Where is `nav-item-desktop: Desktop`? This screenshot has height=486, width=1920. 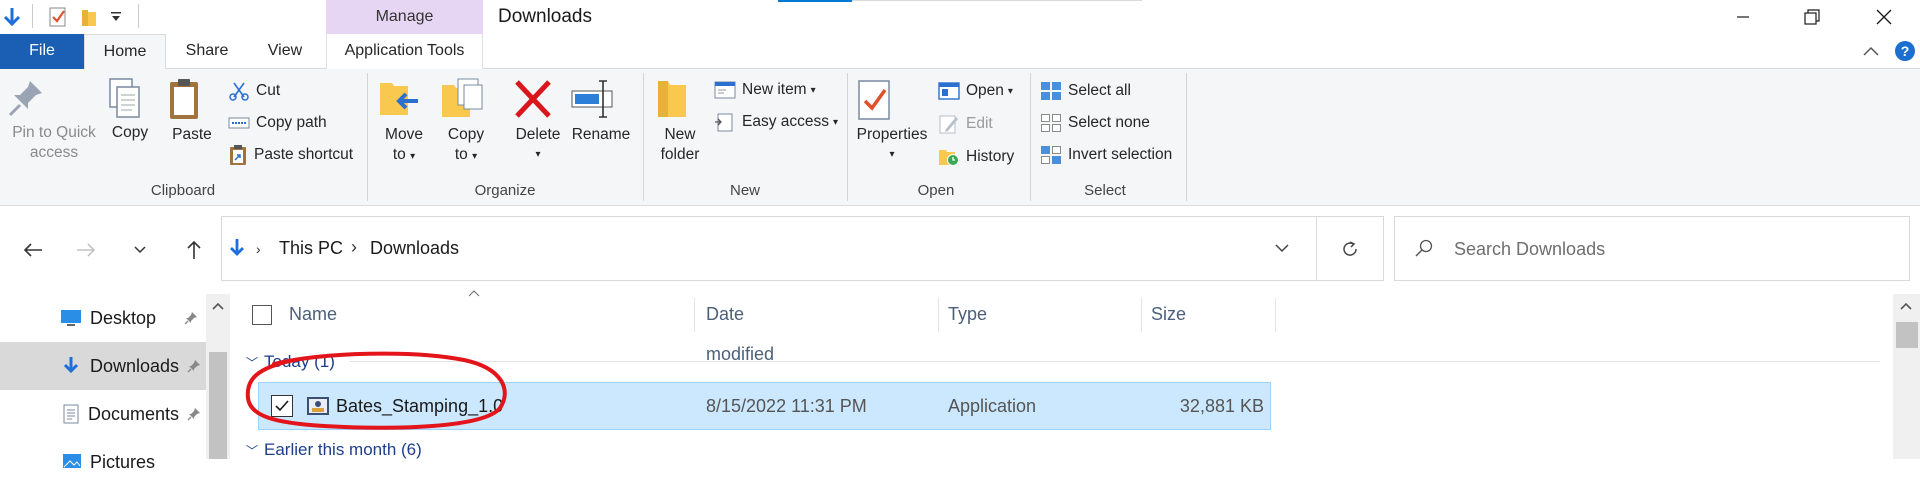
nav-item-desktop: Desktop is located at coordinates (103, 318).